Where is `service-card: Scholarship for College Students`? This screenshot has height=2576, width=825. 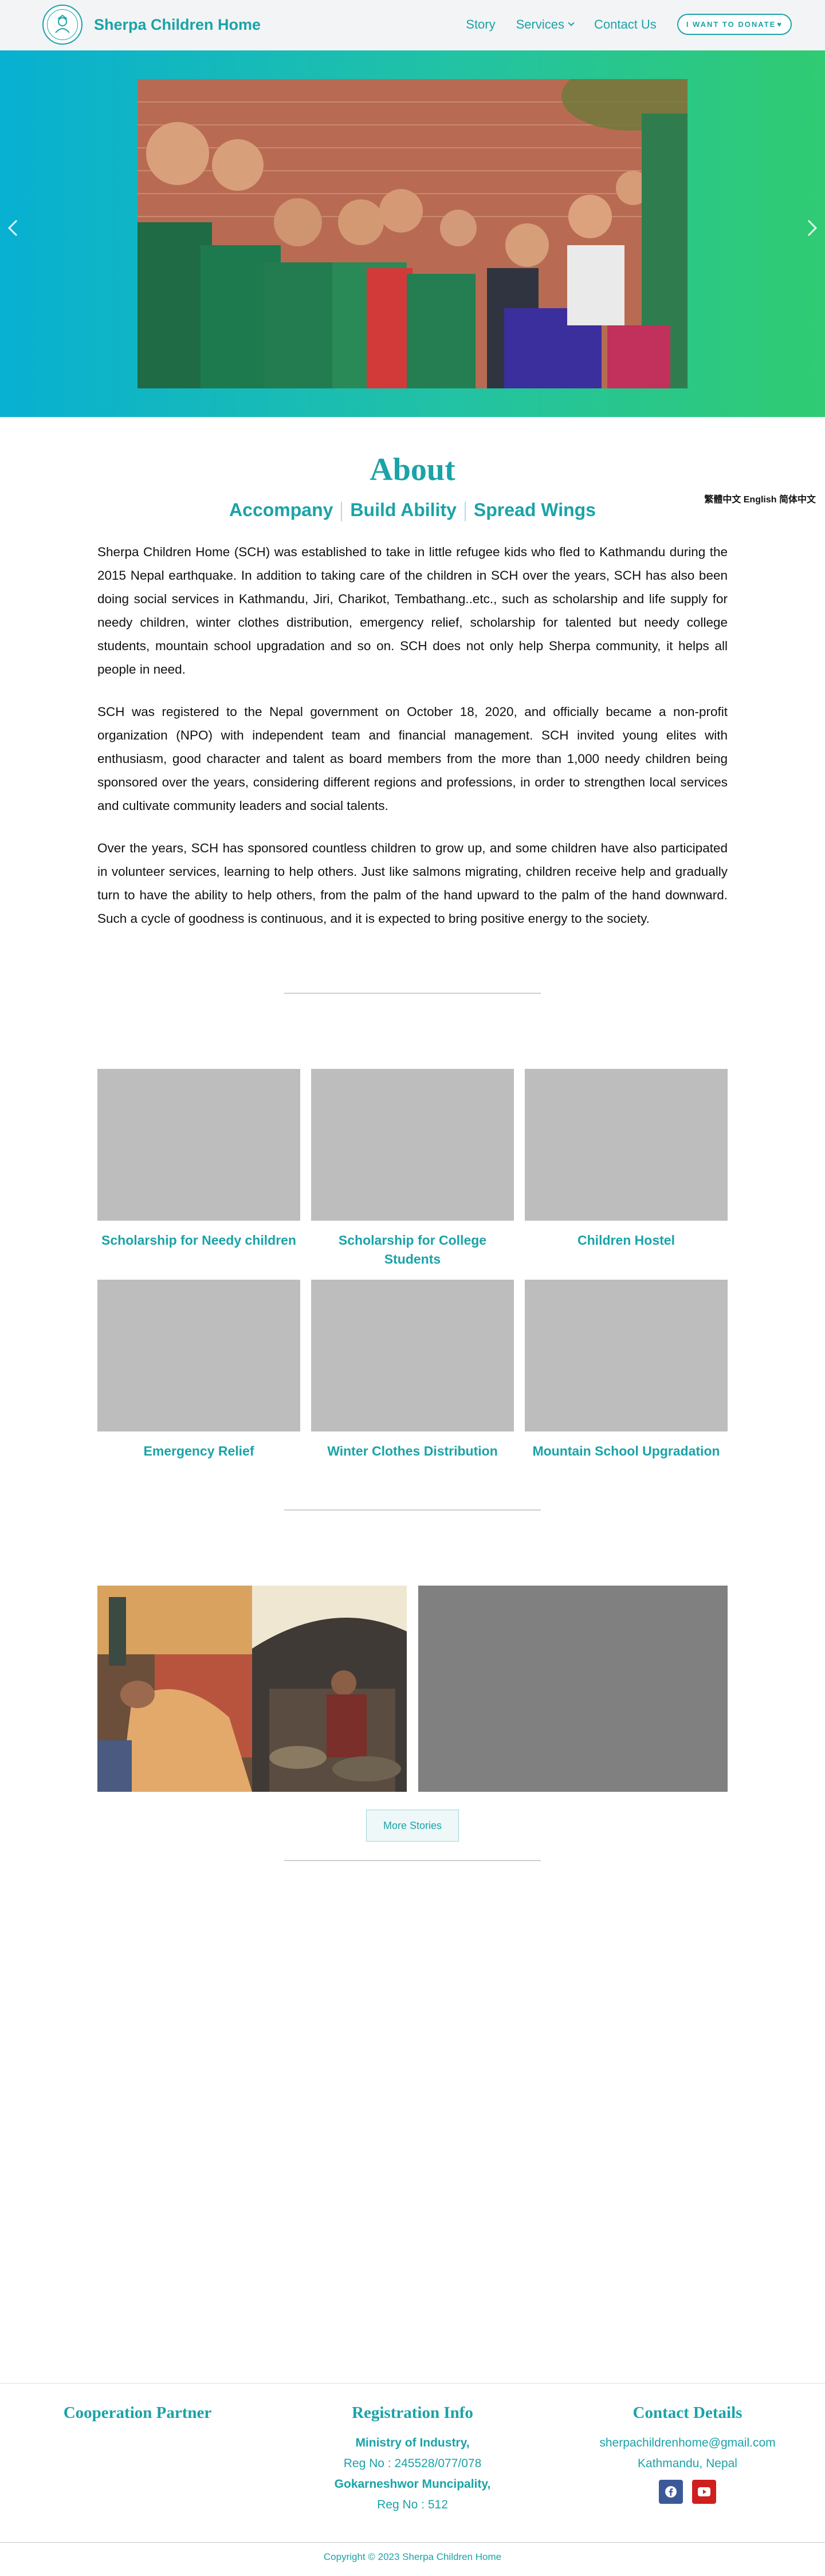
service-card: Scholarship for College Students is located at coordinates (412, 1169).